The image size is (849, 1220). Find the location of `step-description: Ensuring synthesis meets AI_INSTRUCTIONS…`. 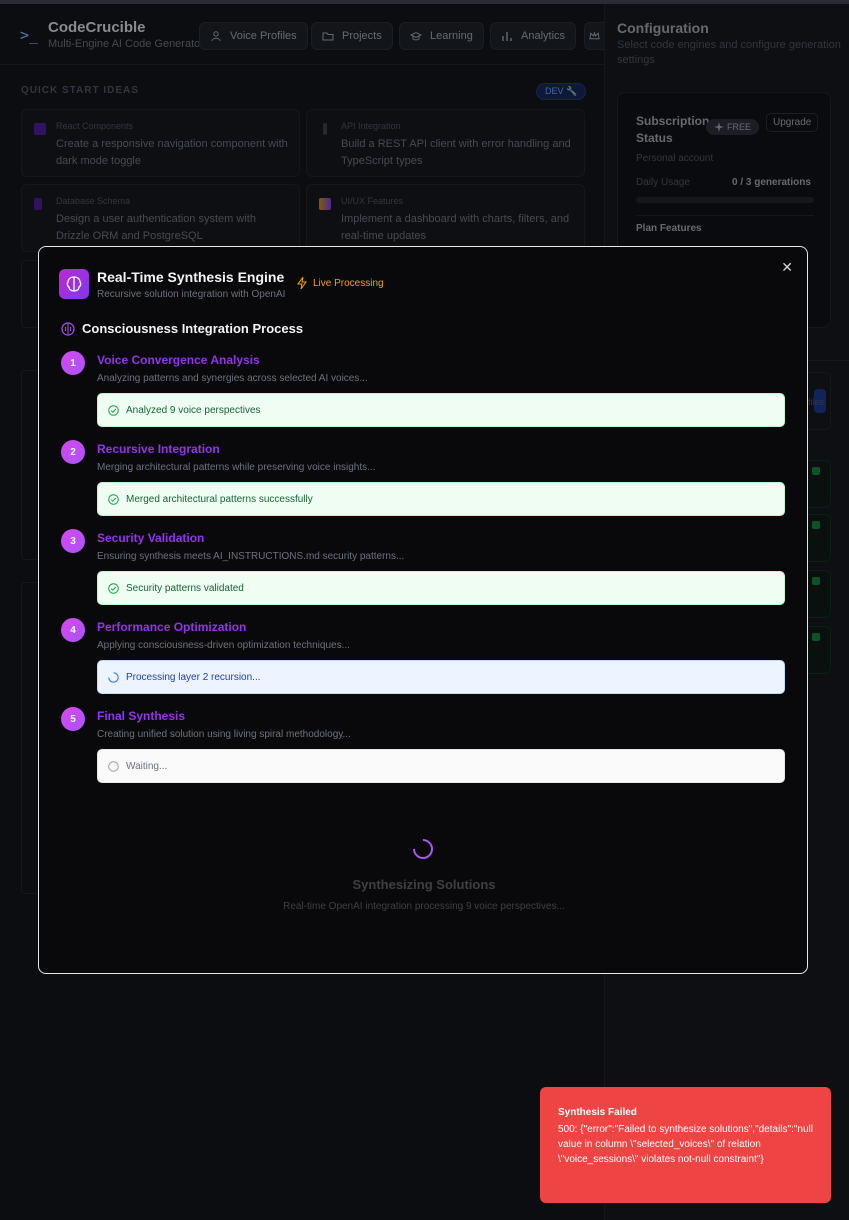

step-description: Ensuring synthesis meets AI_INSTRUCTIONS… is located at coordinates (251, 556).